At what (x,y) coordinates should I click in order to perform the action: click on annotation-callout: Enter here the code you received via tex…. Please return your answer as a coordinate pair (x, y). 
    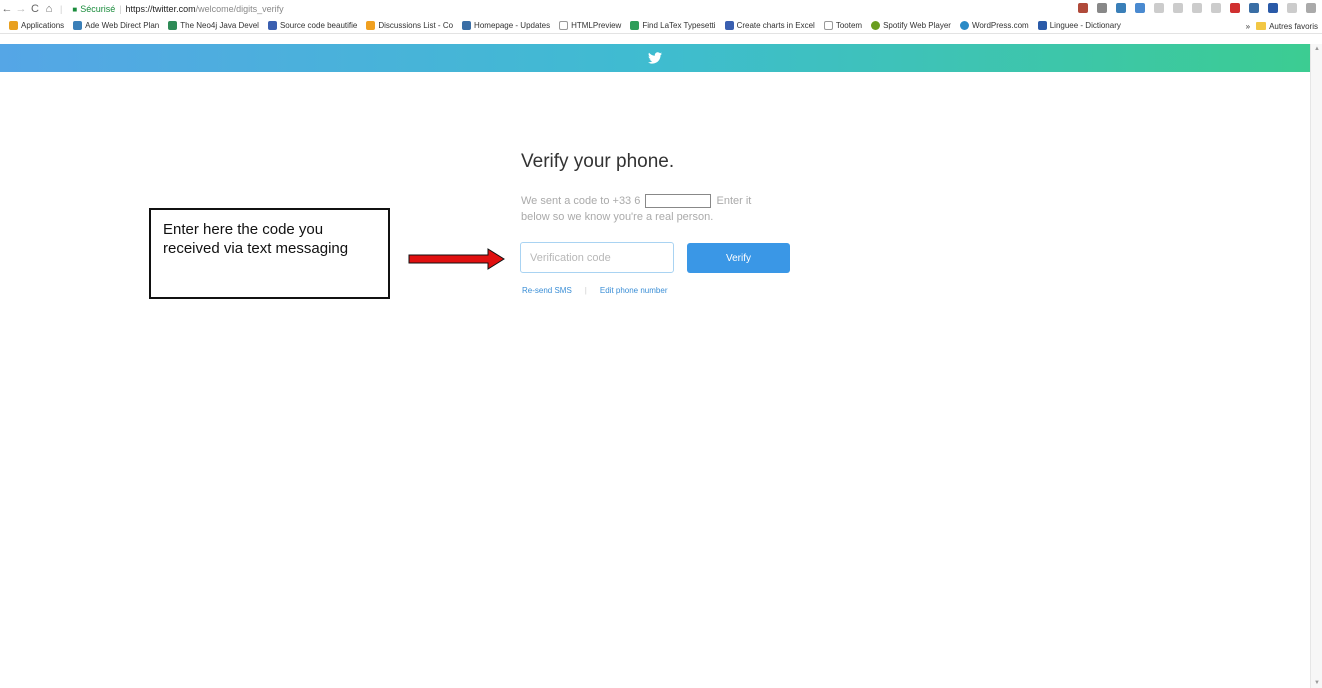
    Looking at the image, I should click on (269, 253).